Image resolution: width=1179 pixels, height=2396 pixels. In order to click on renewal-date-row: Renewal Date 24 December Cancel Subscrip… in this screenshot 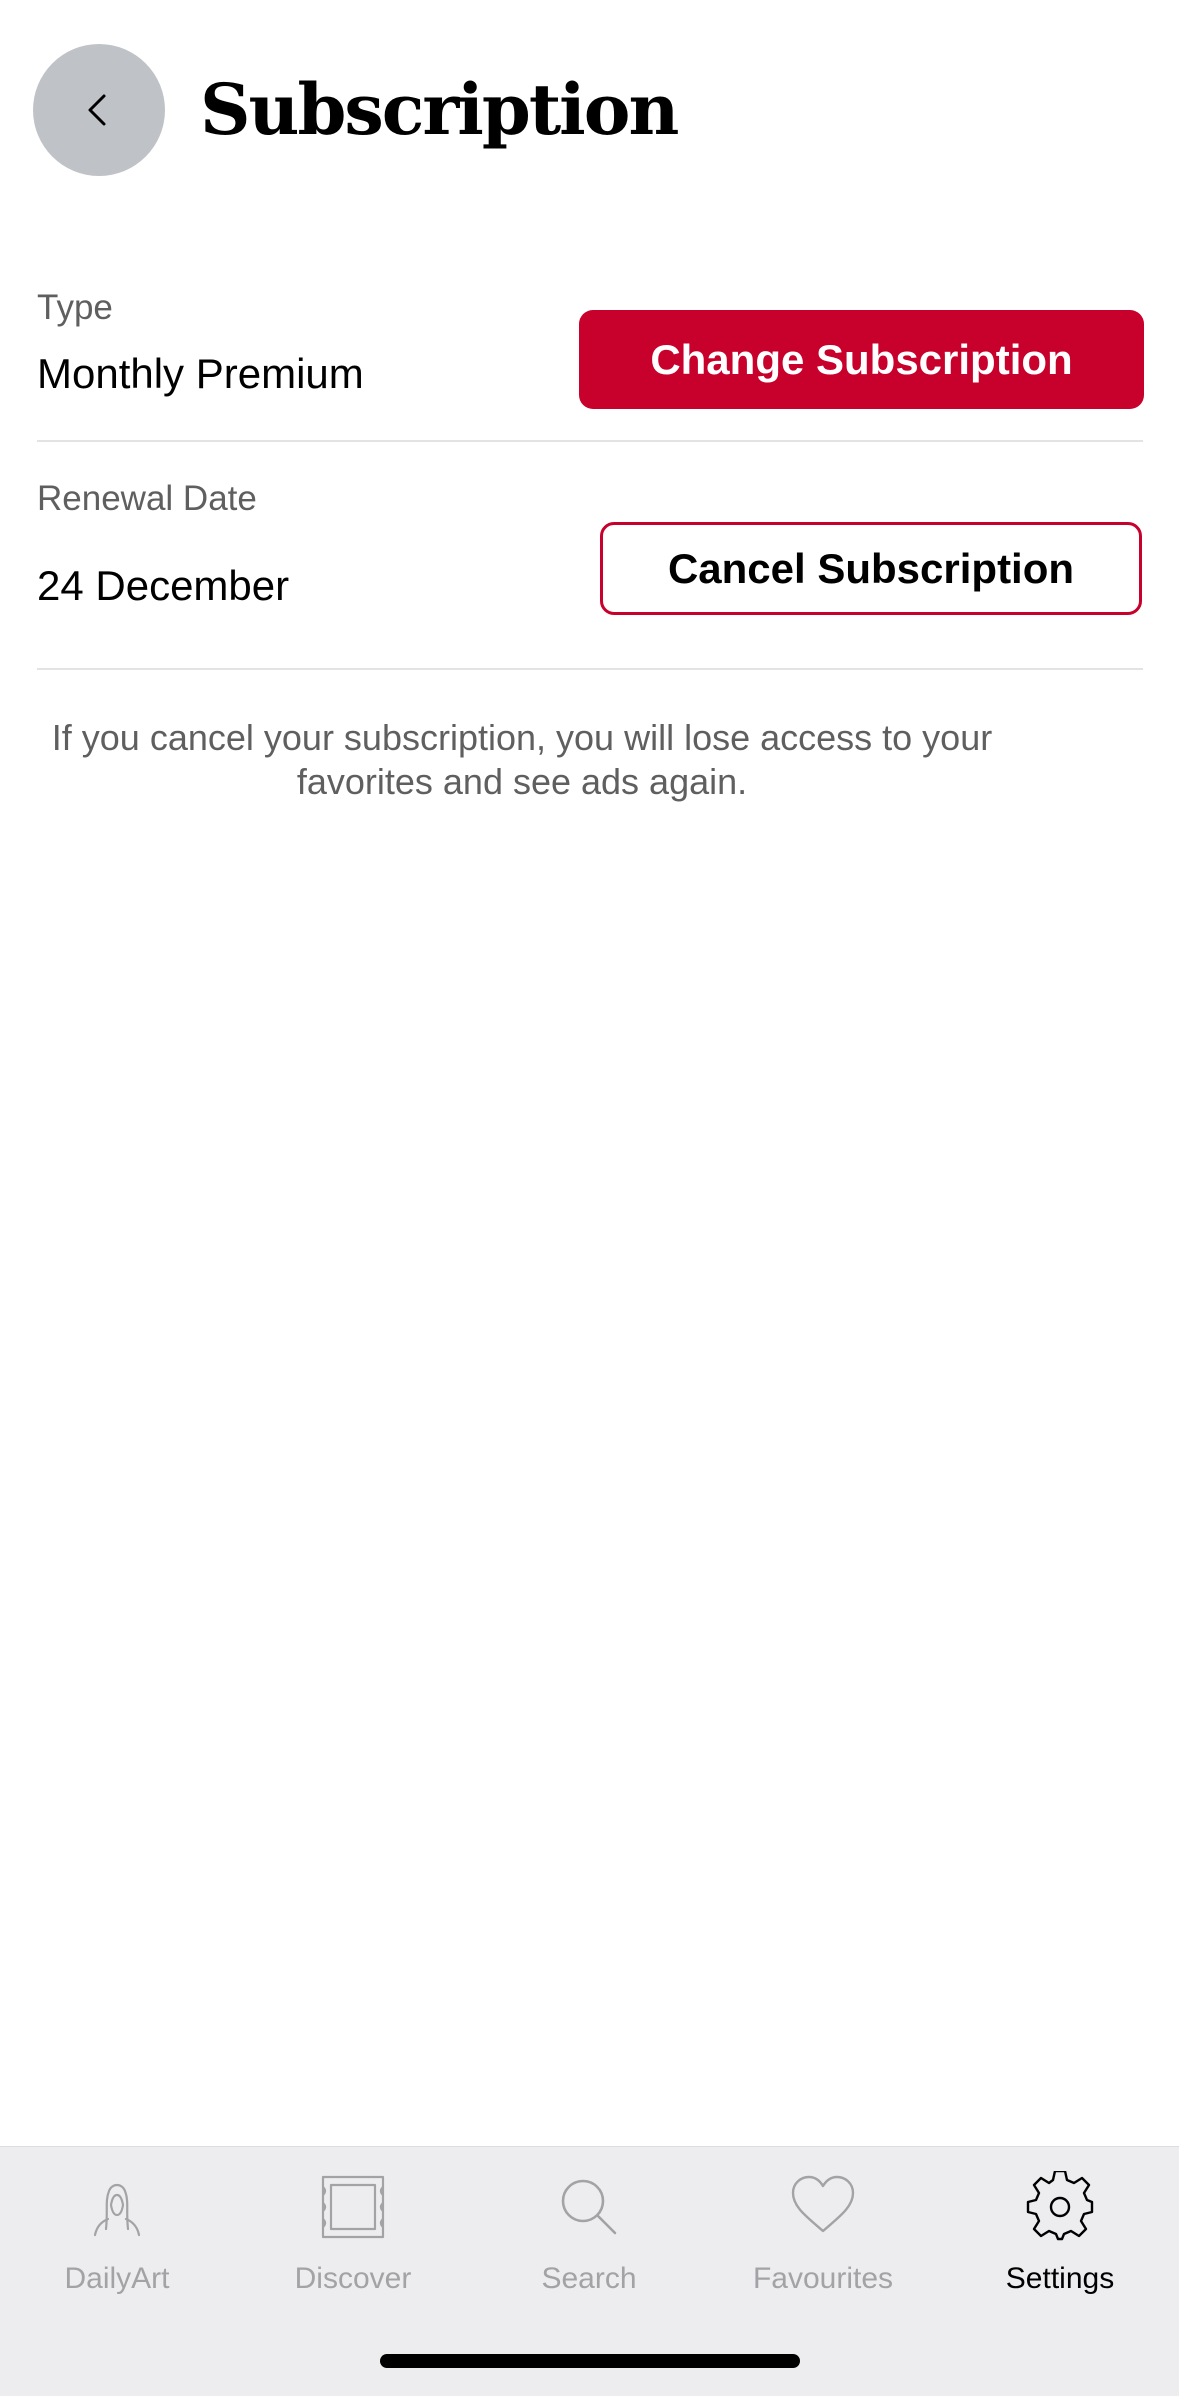, I will do `click(590, 556)`.